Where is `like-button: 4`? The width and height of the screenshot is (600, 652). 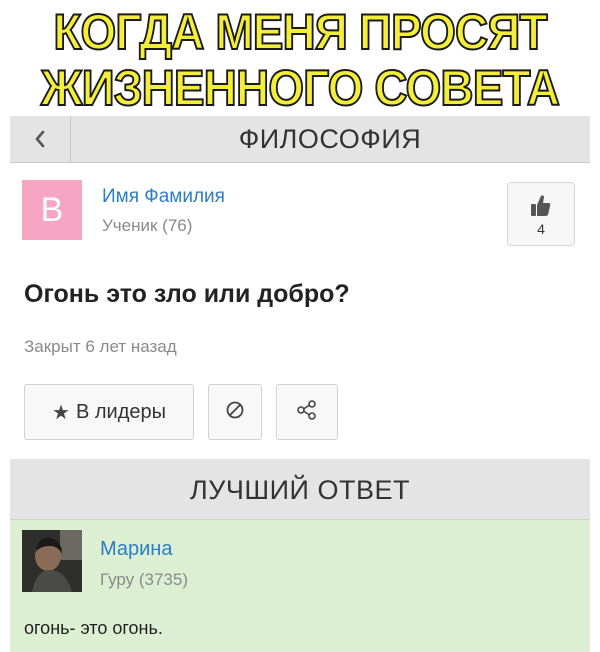
like-button: 4 is located at coordinates (541, 214).